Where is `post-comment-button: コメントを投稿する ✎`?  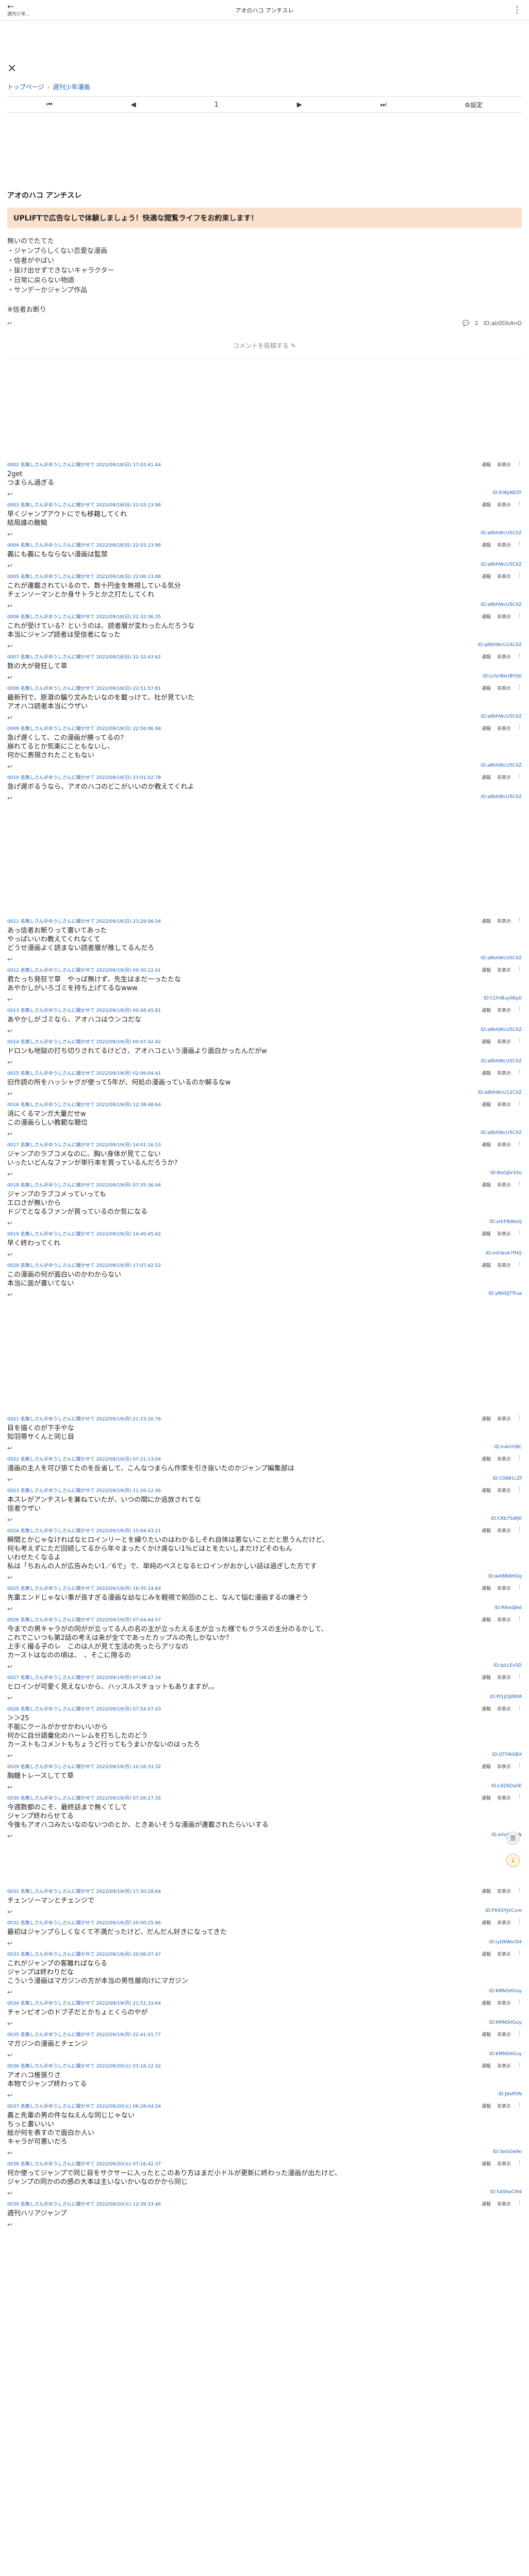
post-comment-button: コメントを投稿する ✎ is located at coordinates (264, 345).